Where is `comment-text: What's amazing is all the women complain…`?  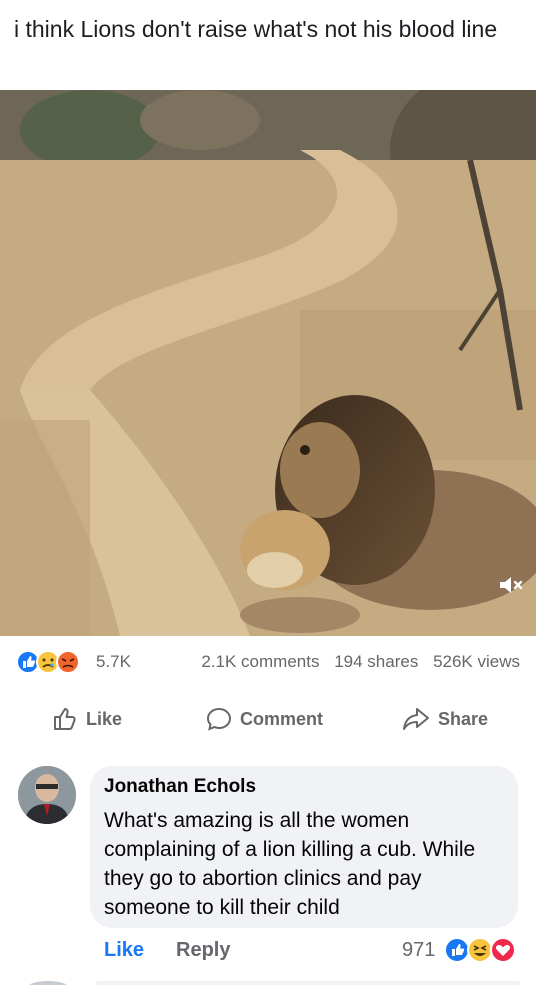
comment-text: What's amazing is all the women complain… is located at coordinates (290, 864).